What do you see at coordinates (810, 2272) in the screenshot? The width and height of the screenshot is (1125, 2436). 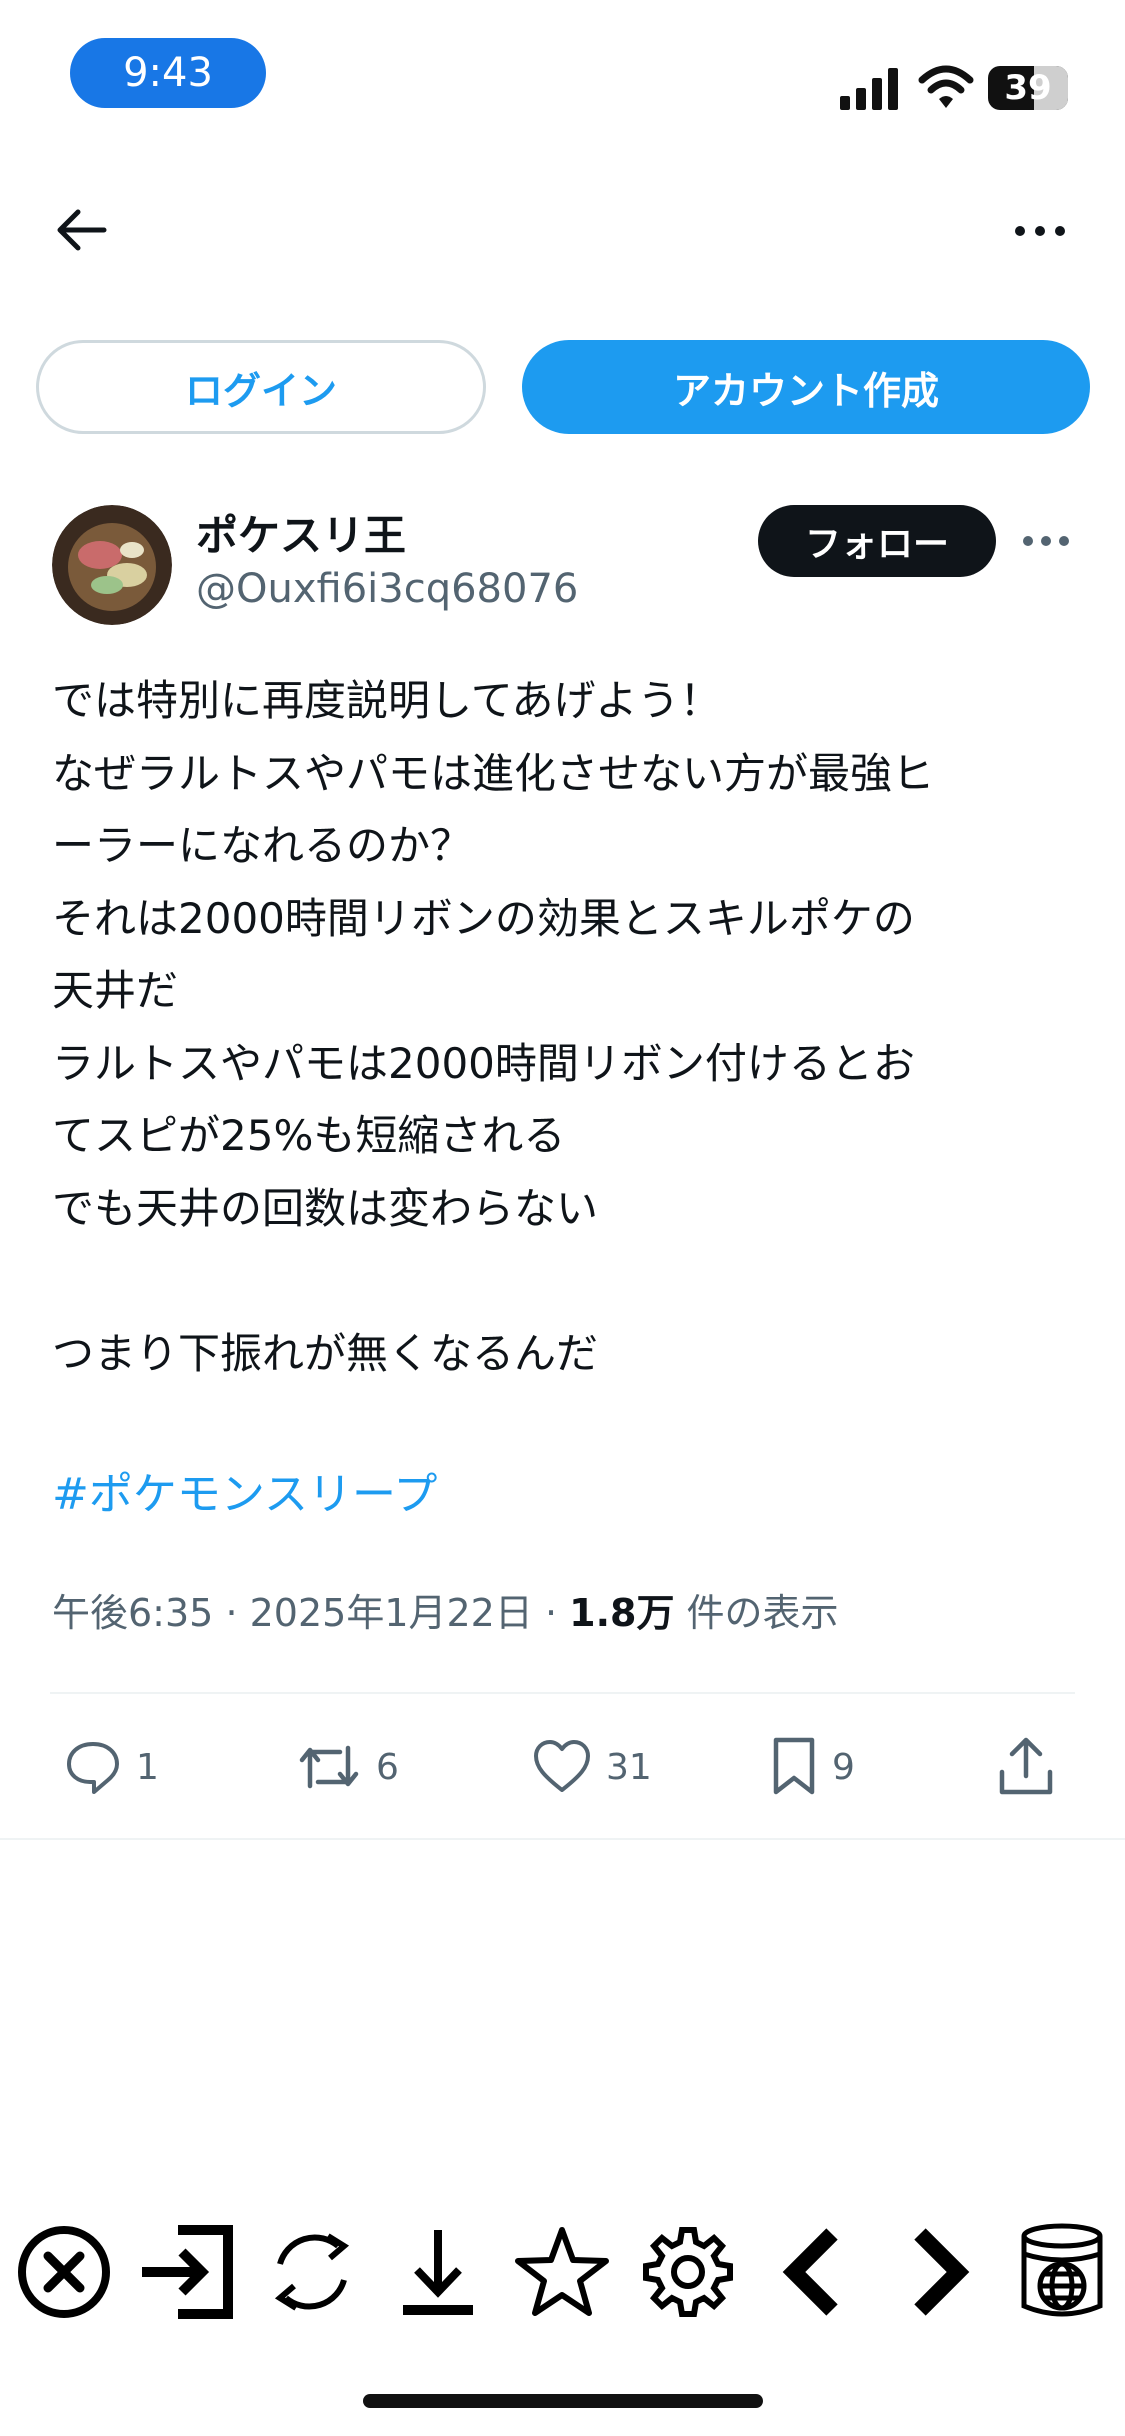 I see `chevron-left-icon` at bounding box center [810, 2272].